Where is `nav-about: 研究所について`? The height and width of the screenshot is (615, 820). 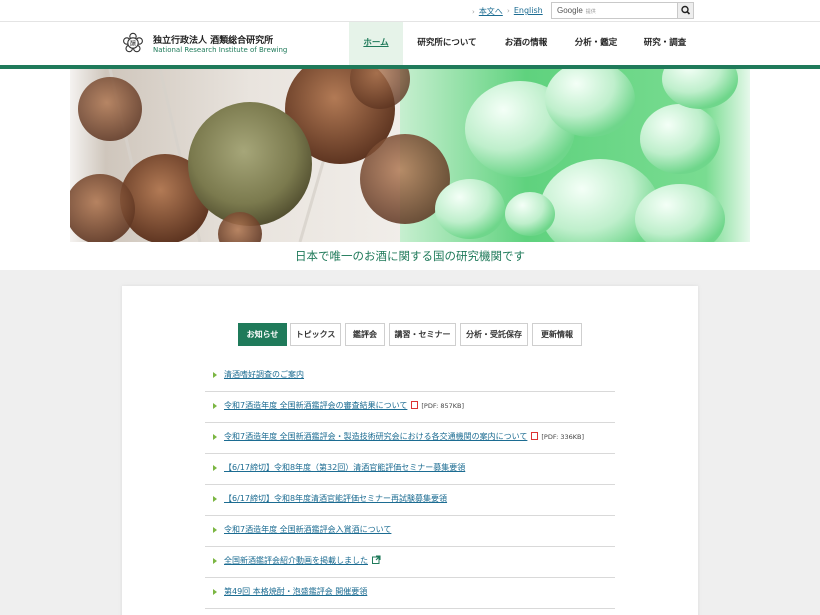
nav-about: 研究所について is located at coordinates (447, 43).